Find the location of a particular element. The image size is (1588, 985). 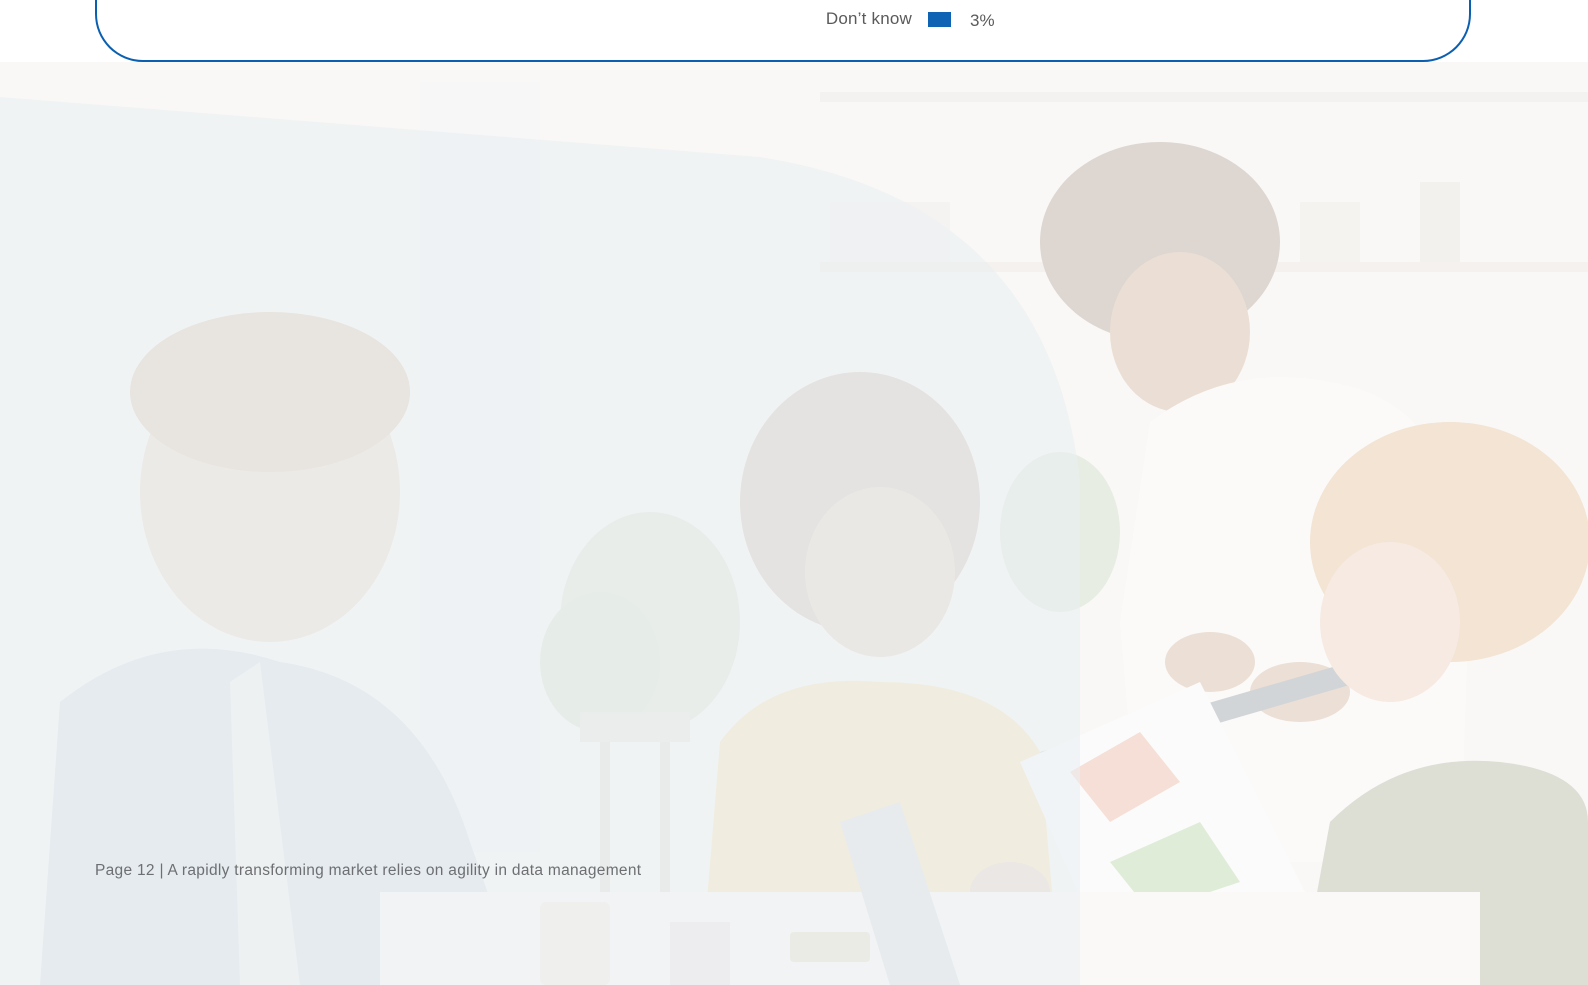

legend-row-dont-know: Don’t know 3% is located at coordinates (906, 19).